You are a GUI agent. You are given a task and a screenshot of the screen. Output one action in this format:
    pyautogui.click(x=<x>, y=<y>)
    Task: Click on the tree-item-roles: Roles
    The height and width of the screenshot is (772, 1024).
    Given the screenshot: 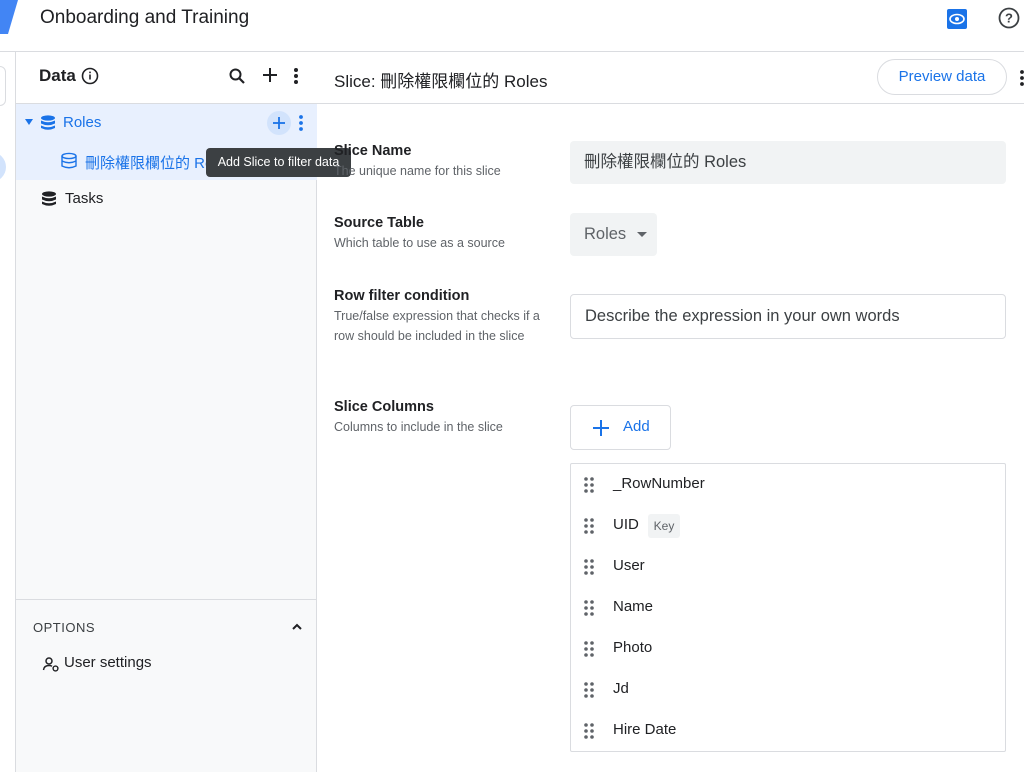 What is the action you would take?
    pyautogui.click(x=166, y=123)
    